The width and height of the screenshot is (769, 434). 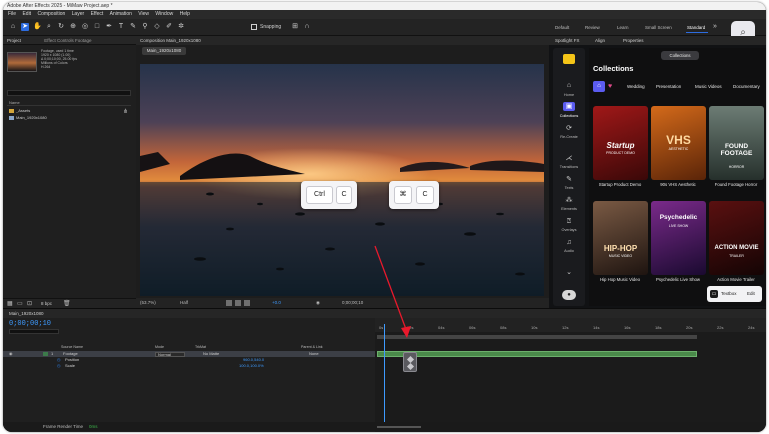 I want to click on snapping-checkbox, so click(x=254, y=27).